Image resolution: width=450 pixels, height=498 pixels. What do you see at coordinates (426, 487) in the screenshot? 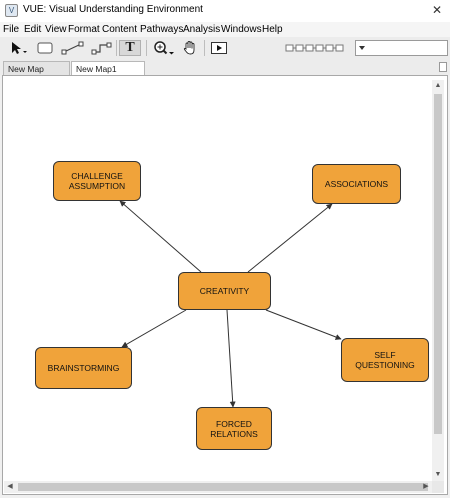
I see `scroll-right-icon: ▶` at bounding box center [426, 487].